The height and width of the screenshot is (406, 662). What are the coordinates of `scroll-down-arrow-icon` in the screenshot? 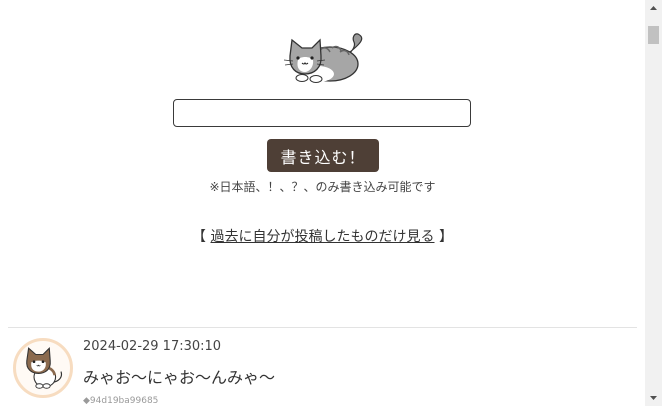 It's located at (653, 397).